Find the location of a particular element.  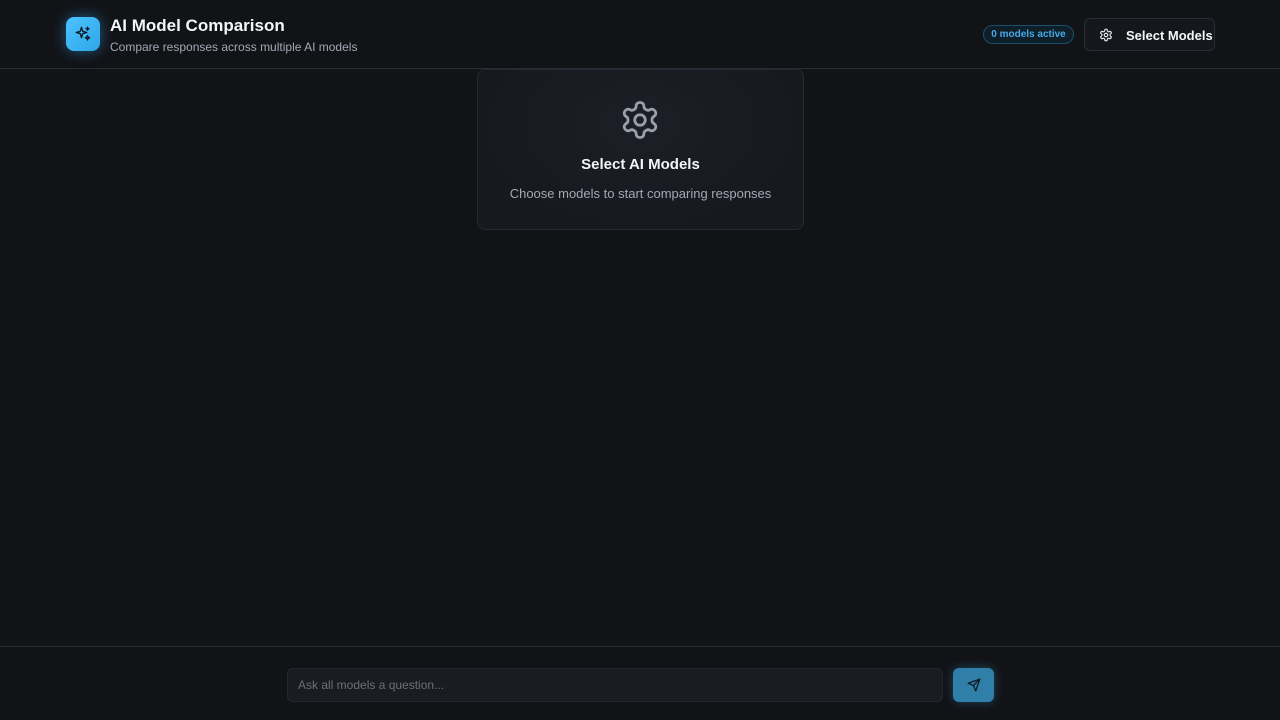

send-icon is located at coordinates (973, 685).